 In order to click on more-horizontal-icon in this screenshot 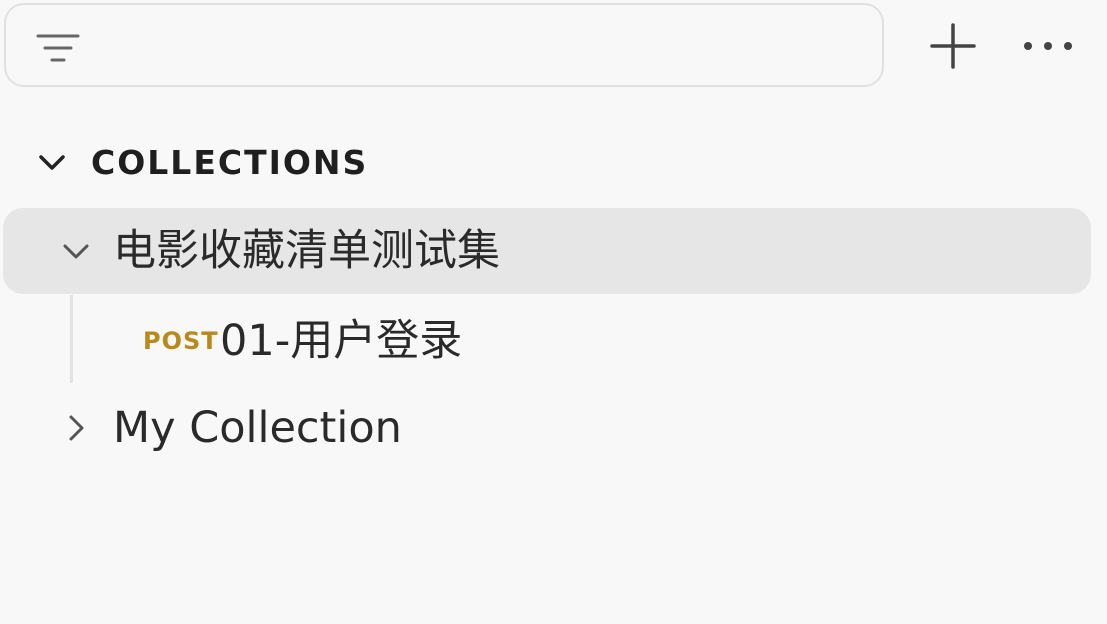, I will do `click(1048, 46)`.